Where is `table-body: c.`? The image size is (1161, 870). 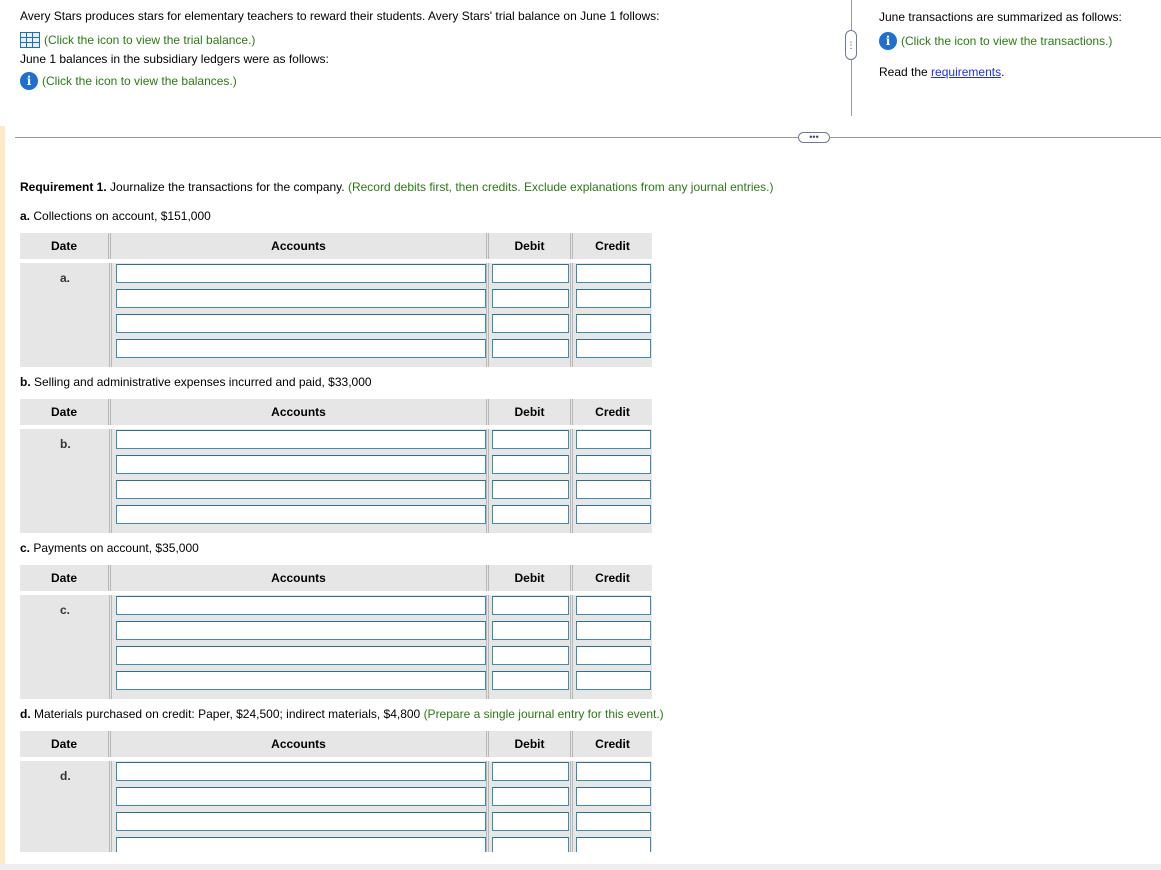
table-body: c. is located at coordinates (336, 647).